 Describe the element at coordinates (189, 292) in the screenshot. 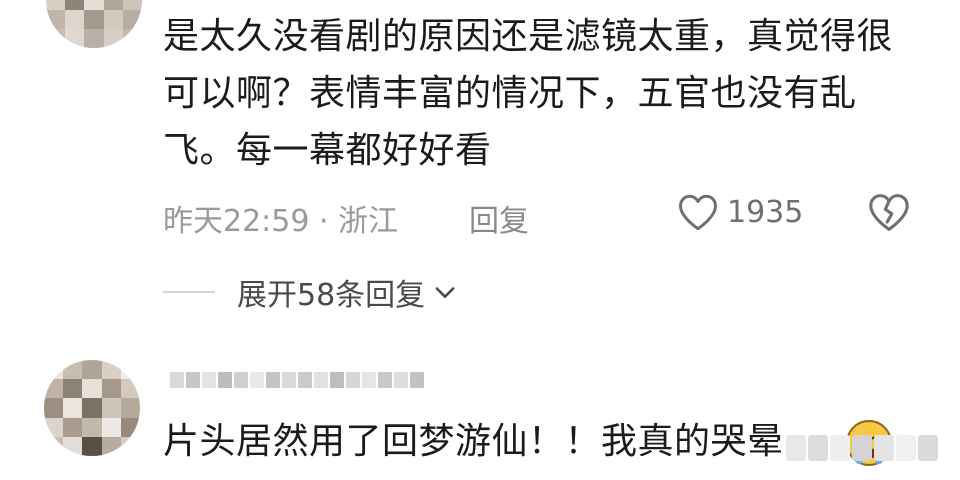

I see `divider-line` at that location.